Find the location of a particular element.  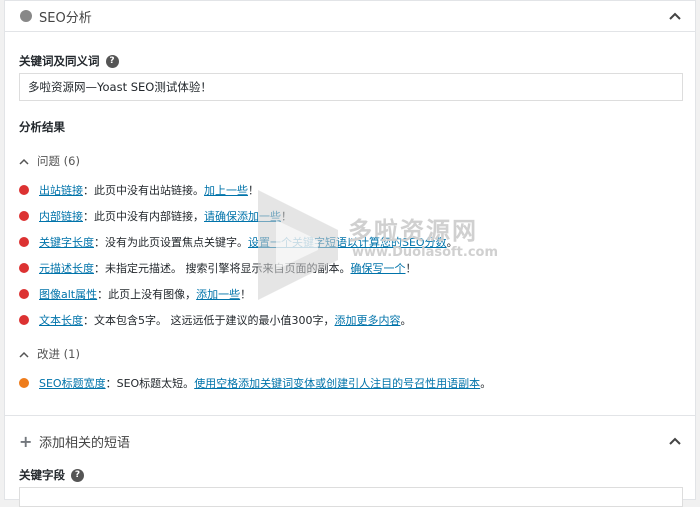

add-some-link: 加上一些 is located at coordinates (226, 190).